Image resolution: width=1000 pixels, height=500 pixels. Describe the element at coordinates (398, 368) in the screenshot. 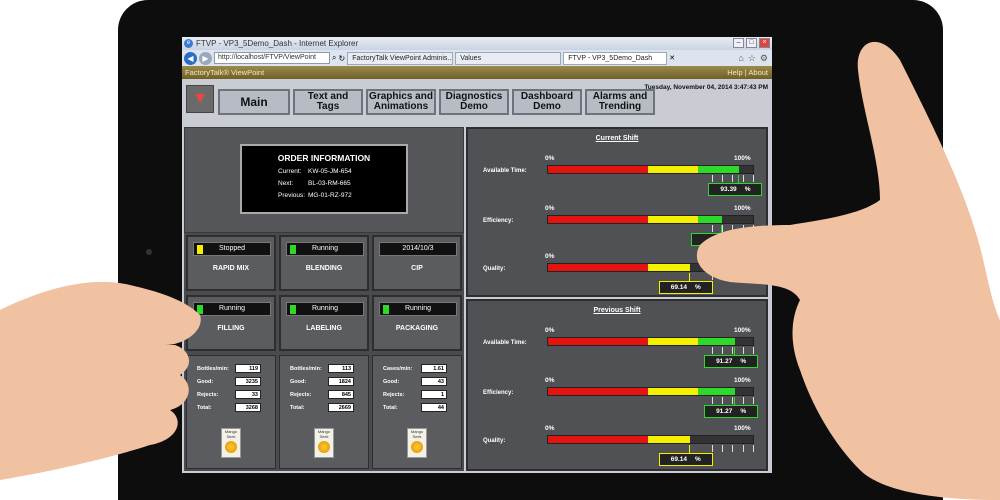

I see `rate-label: Cases/min:` at that location.